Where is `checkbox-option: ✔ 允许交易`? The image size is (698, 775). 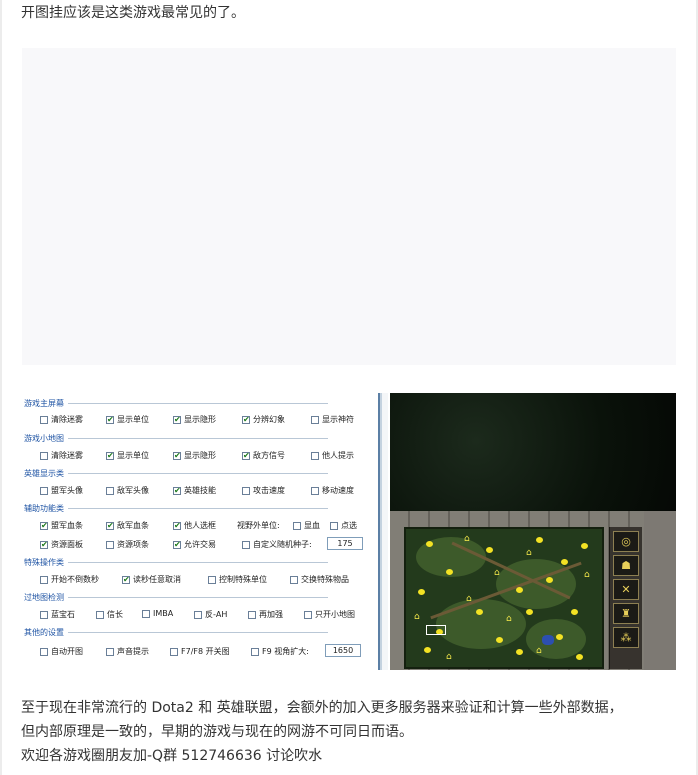 checkbox-option: ✔ 允许交易 is located at coordinates (194, 544).